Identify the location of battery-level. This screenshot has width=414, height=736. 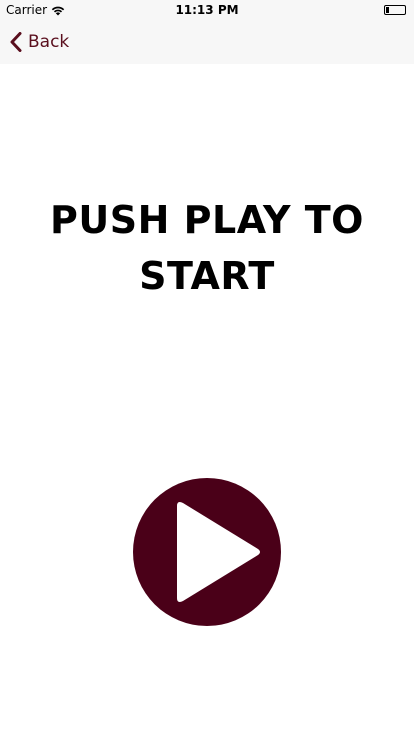
(387, 10).